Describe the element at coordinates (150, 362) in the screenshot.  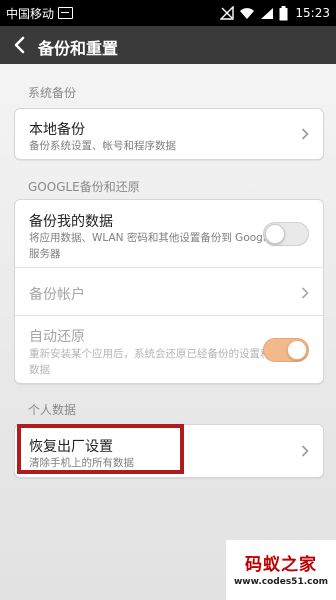
I see `auto-restore-subtitle: 重新安装某个应用后，系统会还原已经备份的设置和数据` at that location.